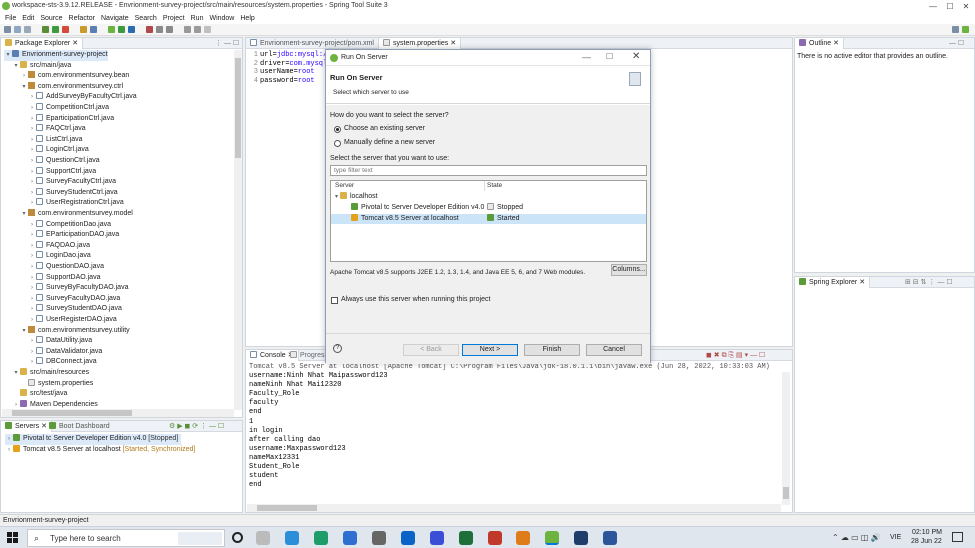 The height and width of the screenshot is (548, 975). I want to click on menu-help: Help, so click(247, 18).